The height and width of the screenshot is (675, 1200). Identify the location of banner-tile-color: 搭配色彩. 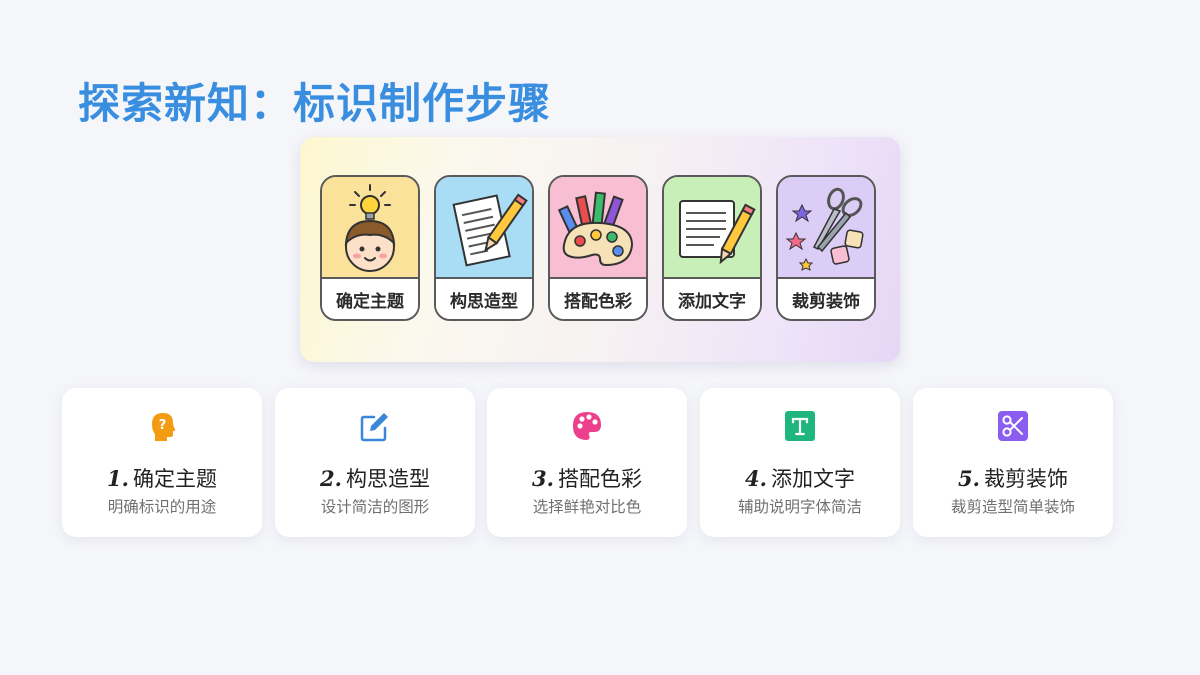
(598, 248).